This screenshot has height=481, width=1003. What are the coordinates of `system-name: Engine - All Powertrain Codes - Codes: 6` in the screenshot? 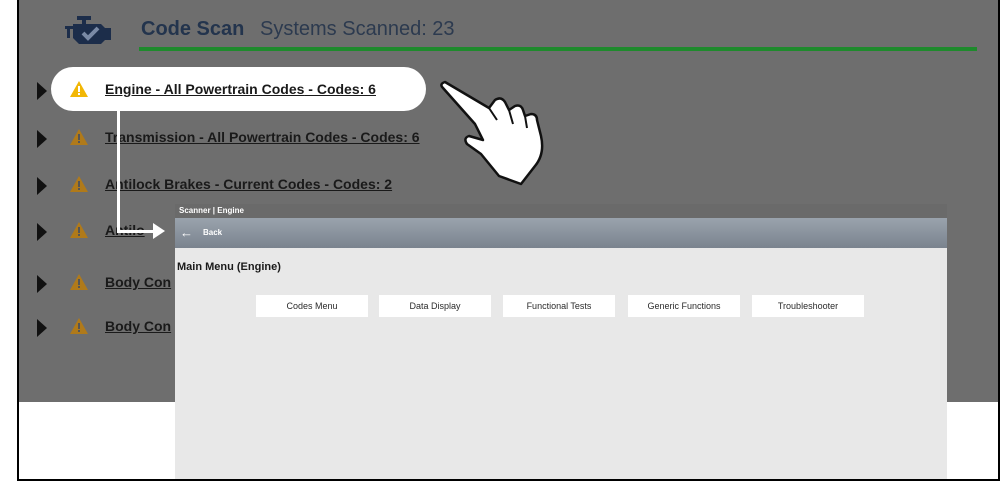 It's located at (240, 89).